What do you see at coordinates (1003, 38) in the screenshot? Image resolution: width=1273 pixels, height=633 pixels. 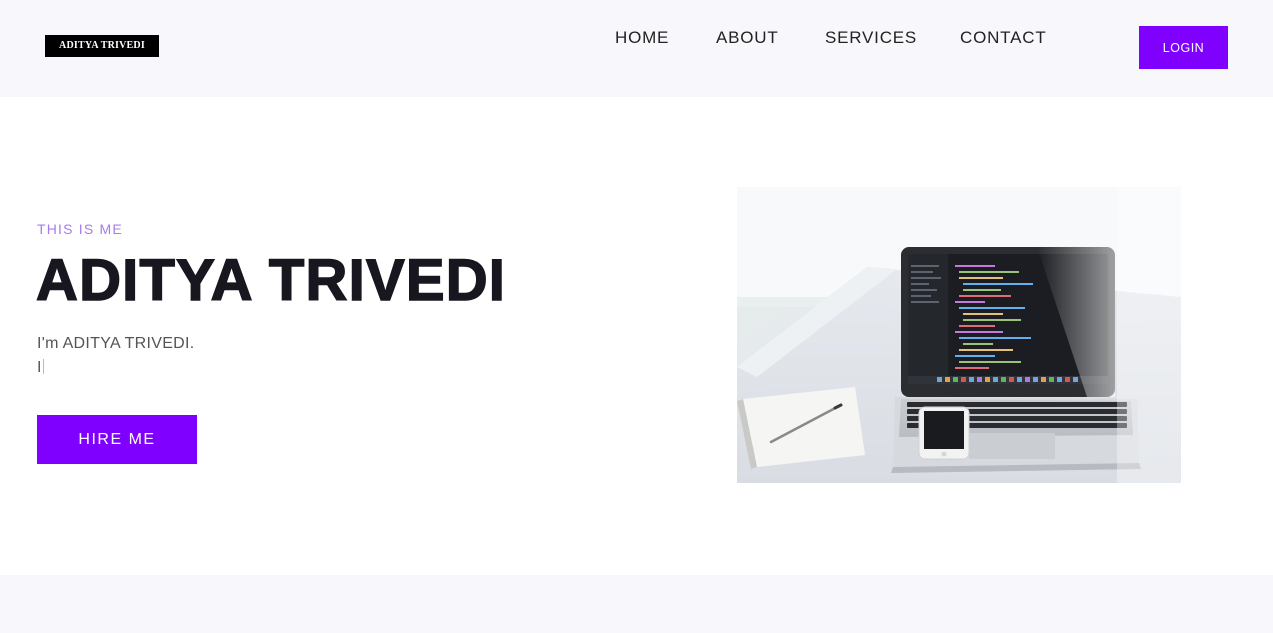 I see `nav-contact-link: CONTACT` at bounding box center [1003, 38].